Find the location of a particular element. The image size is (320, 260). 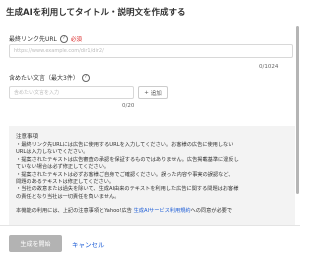

text-char-counter: 0/20 is located at coordinates (128, 106).